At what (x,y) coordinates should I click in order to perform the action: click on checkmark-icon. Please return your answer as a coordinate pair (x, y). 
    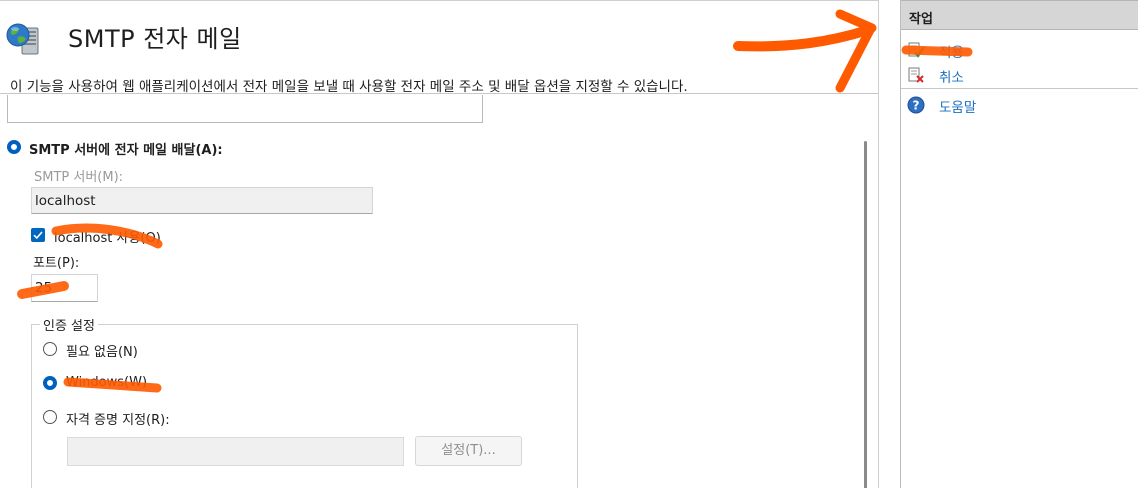
    Looking at the image, I should click on (38, 235).